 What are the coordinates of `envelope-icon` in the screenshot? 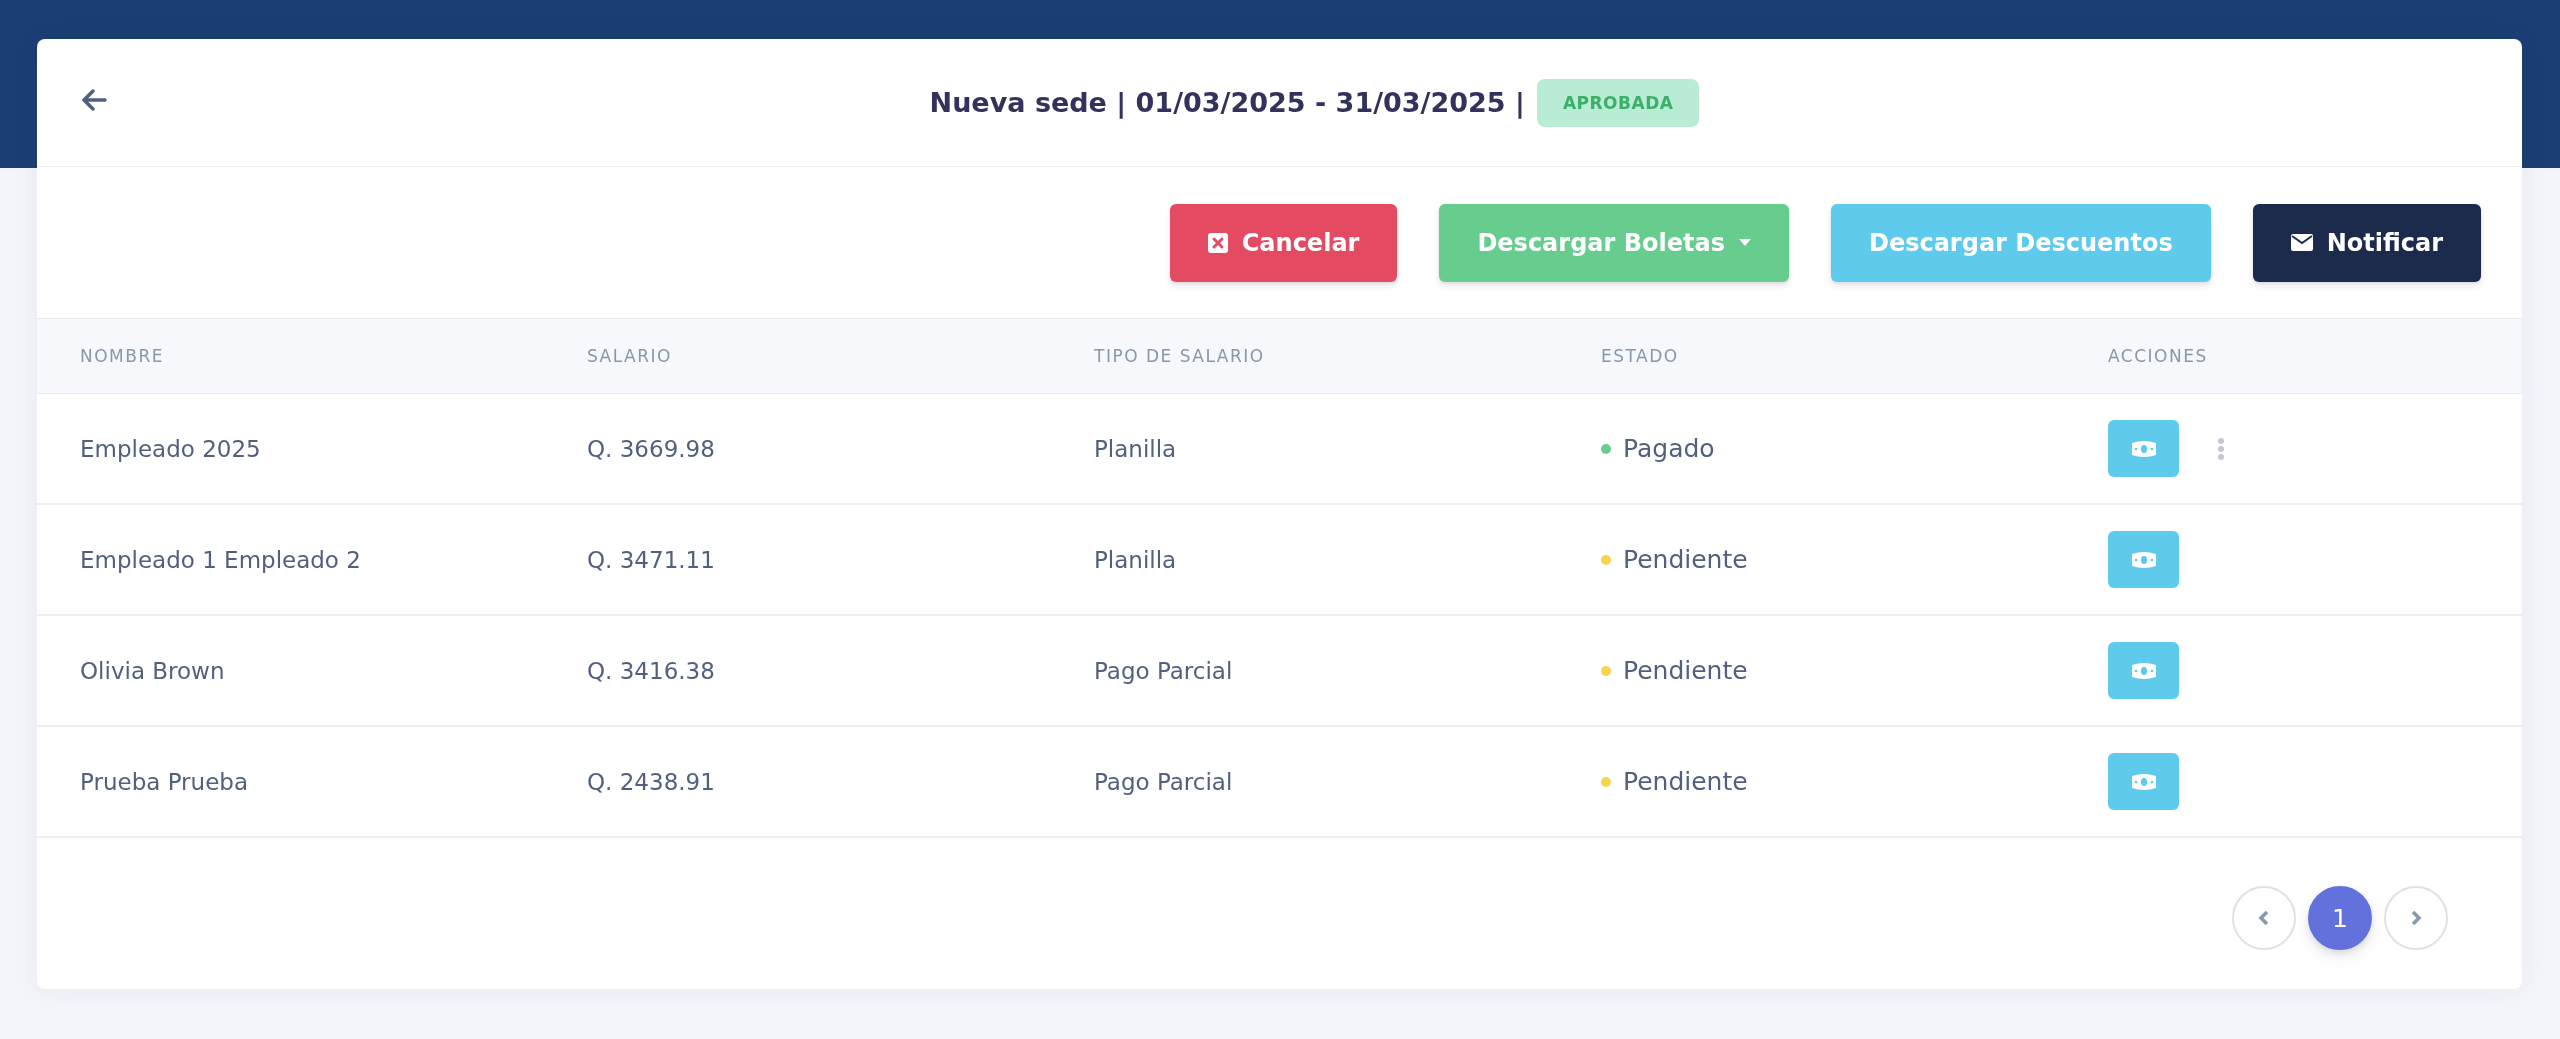 It's located at (2301, 242).